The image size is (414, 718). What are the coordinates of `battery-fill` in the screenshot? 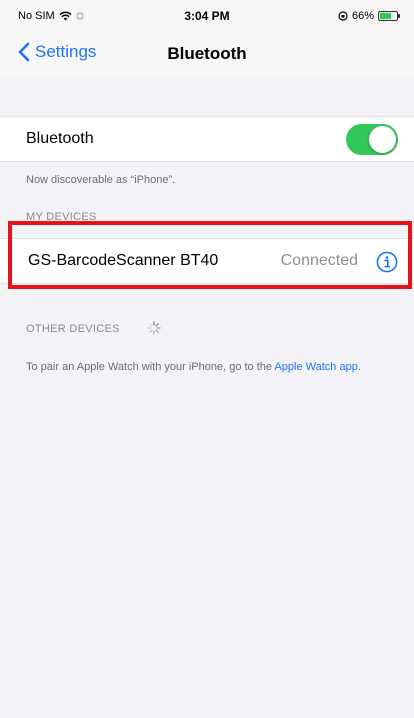 It's located at (385, 16).